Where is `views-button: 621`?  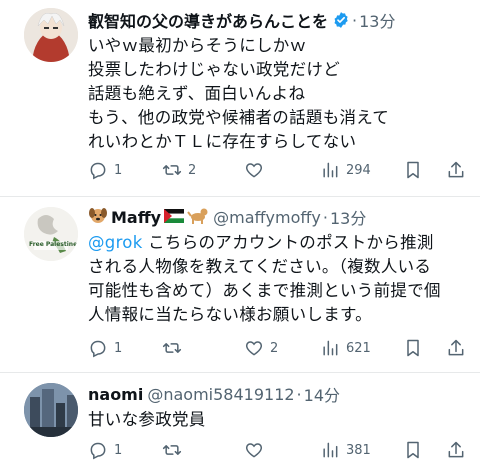 views-button: 621 is located at coordinates (345, 348).